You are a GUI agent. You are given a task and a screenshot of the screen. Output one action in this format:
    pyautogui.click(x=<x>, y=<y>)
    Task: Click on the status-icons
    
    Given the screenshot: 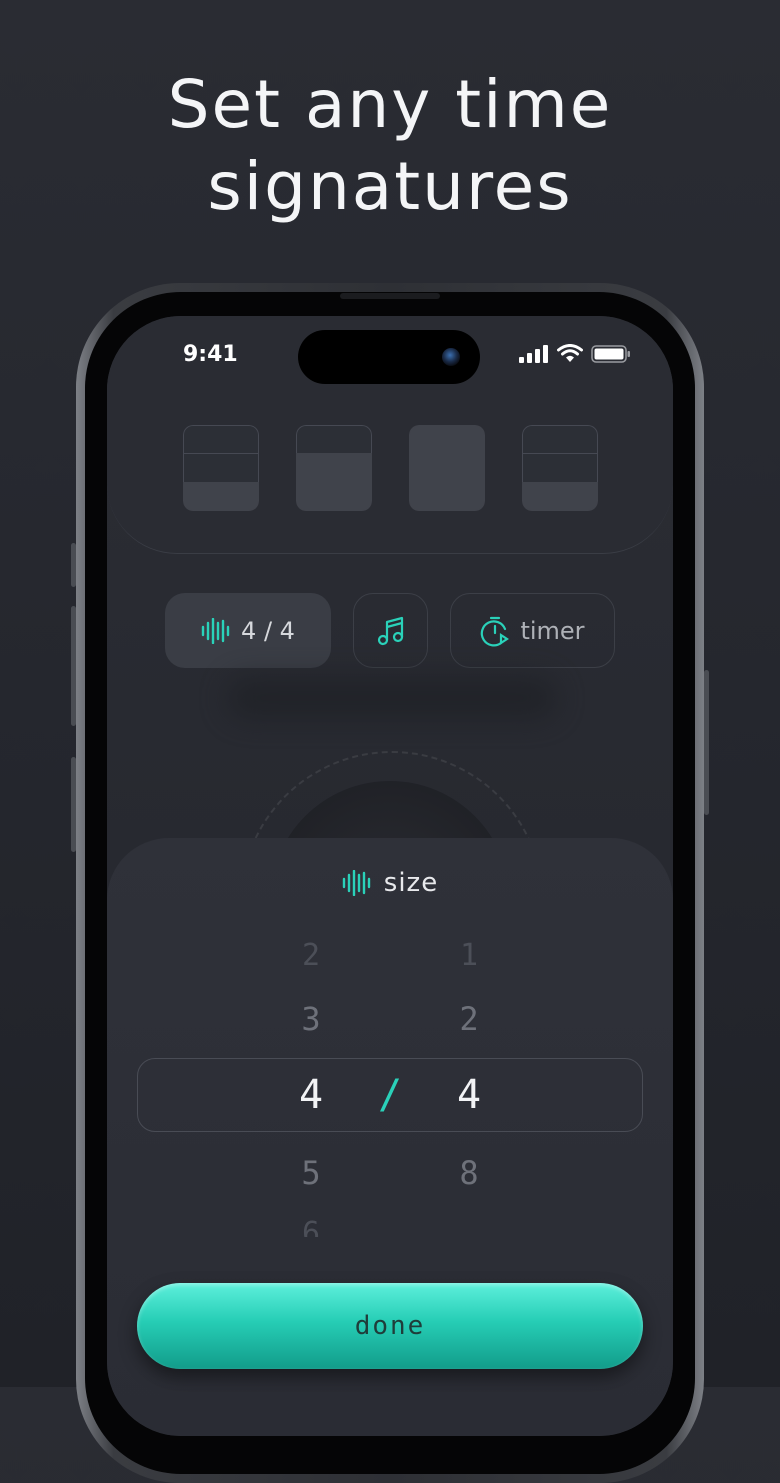 What is the action you would take?
    pyautogui.click(x=575, y=353)
    